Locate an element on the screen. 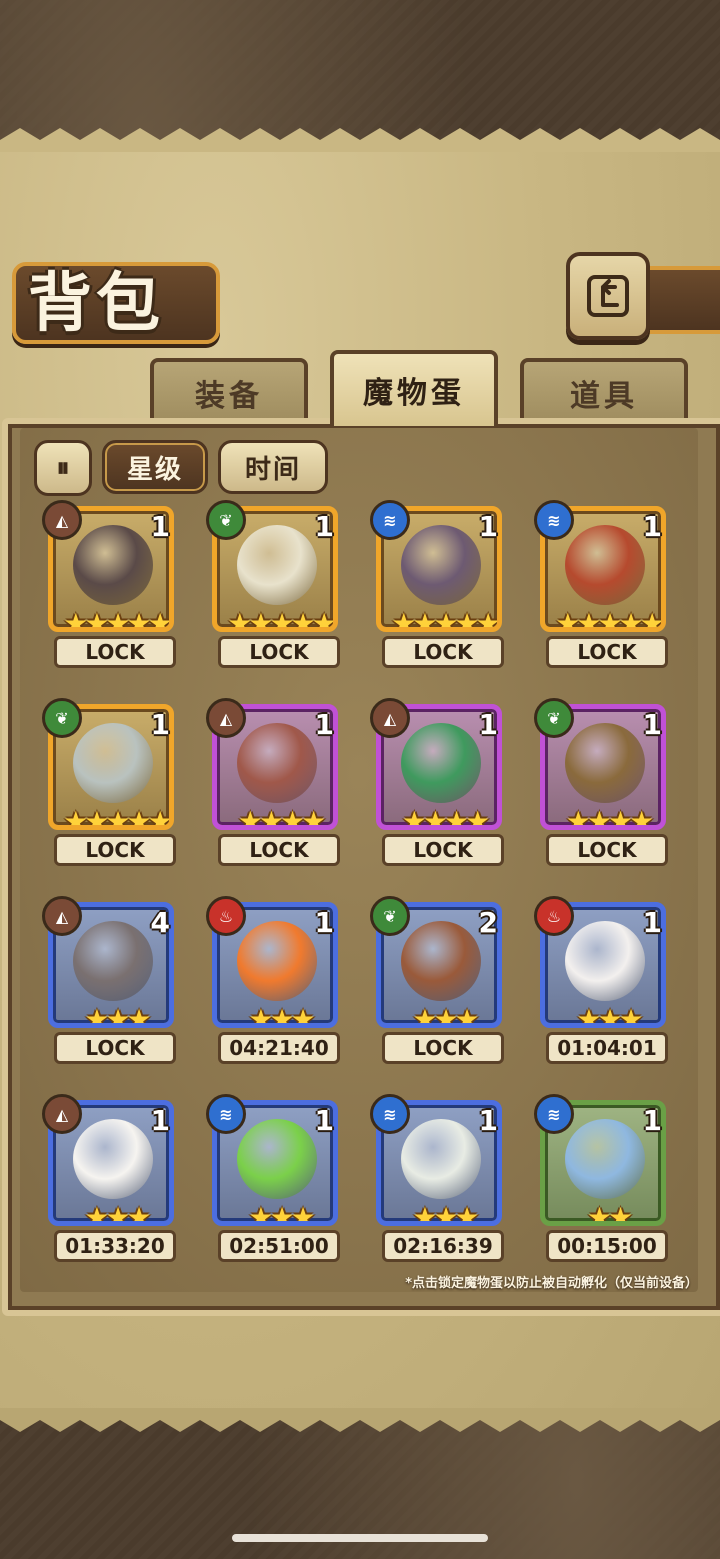 This screenshot has height=1559, width=720. tab-monster-eggs: 魔物蛋 is located at coordinates (414, 388).